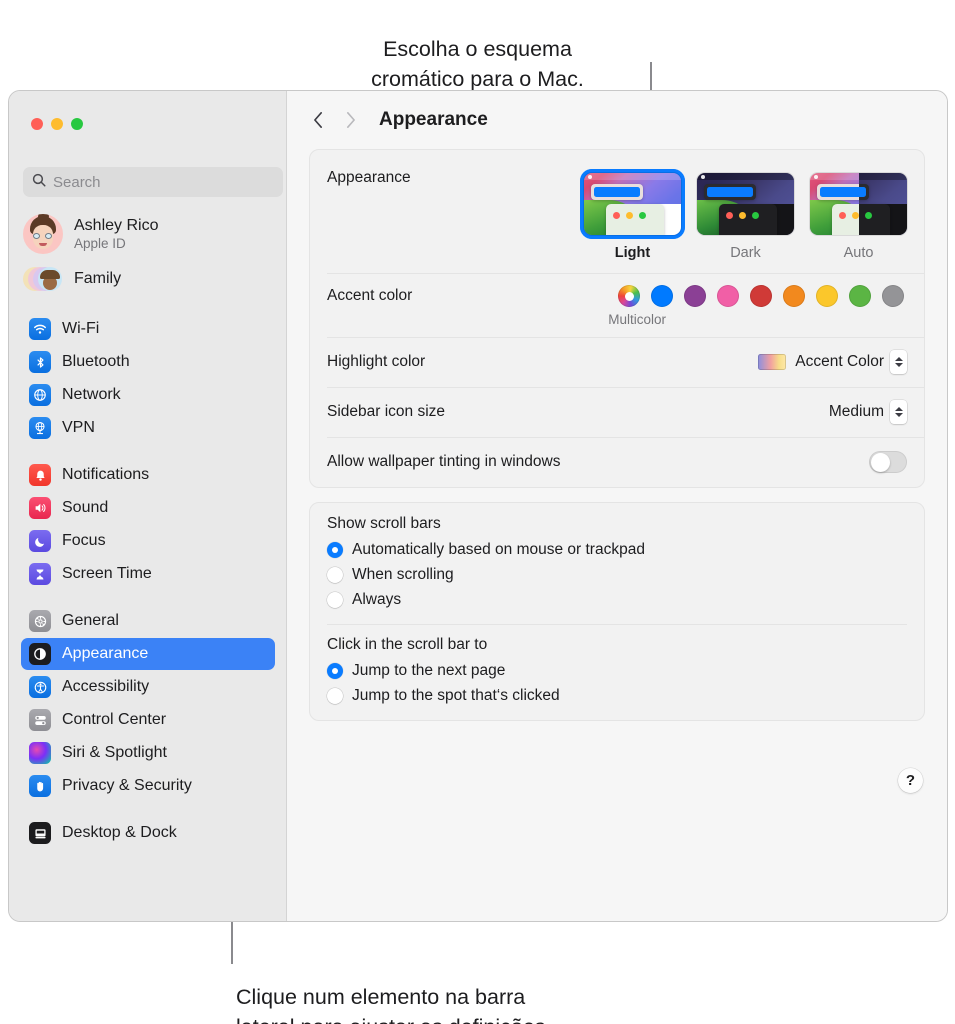 This screenshot has height=1024, width=955. What do you see at coordinates (477, 64) in the screenshot?
I see `callout-top-text: Escolha o esquema cromático para o Mac.` at bounding box center [477, 64].